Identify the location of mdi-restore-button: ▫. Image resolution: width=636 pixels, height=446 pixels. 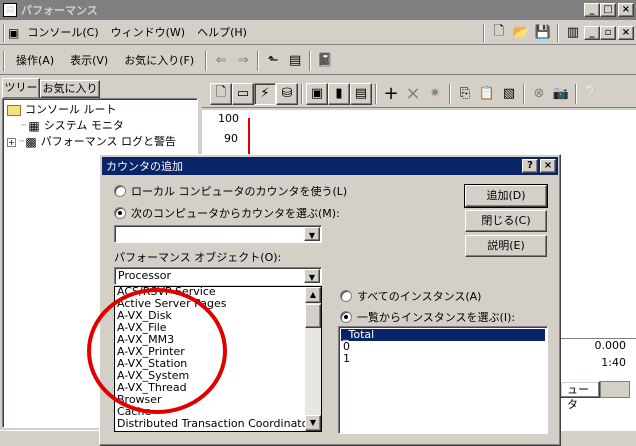
(608, 32).